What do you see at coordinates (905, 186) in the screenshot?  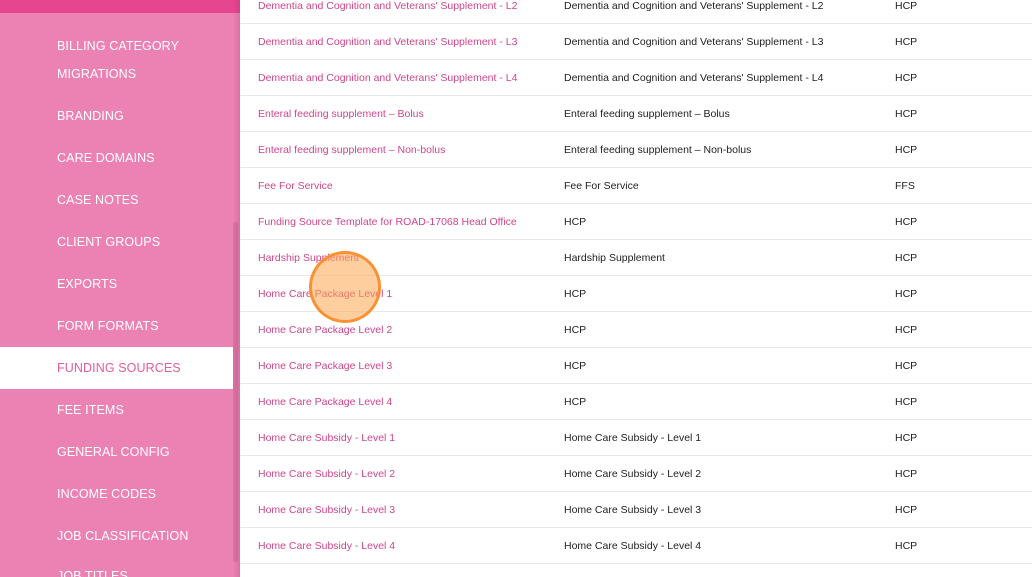 I see `funding-source-type: FFS` at bounding box center [905, 186].